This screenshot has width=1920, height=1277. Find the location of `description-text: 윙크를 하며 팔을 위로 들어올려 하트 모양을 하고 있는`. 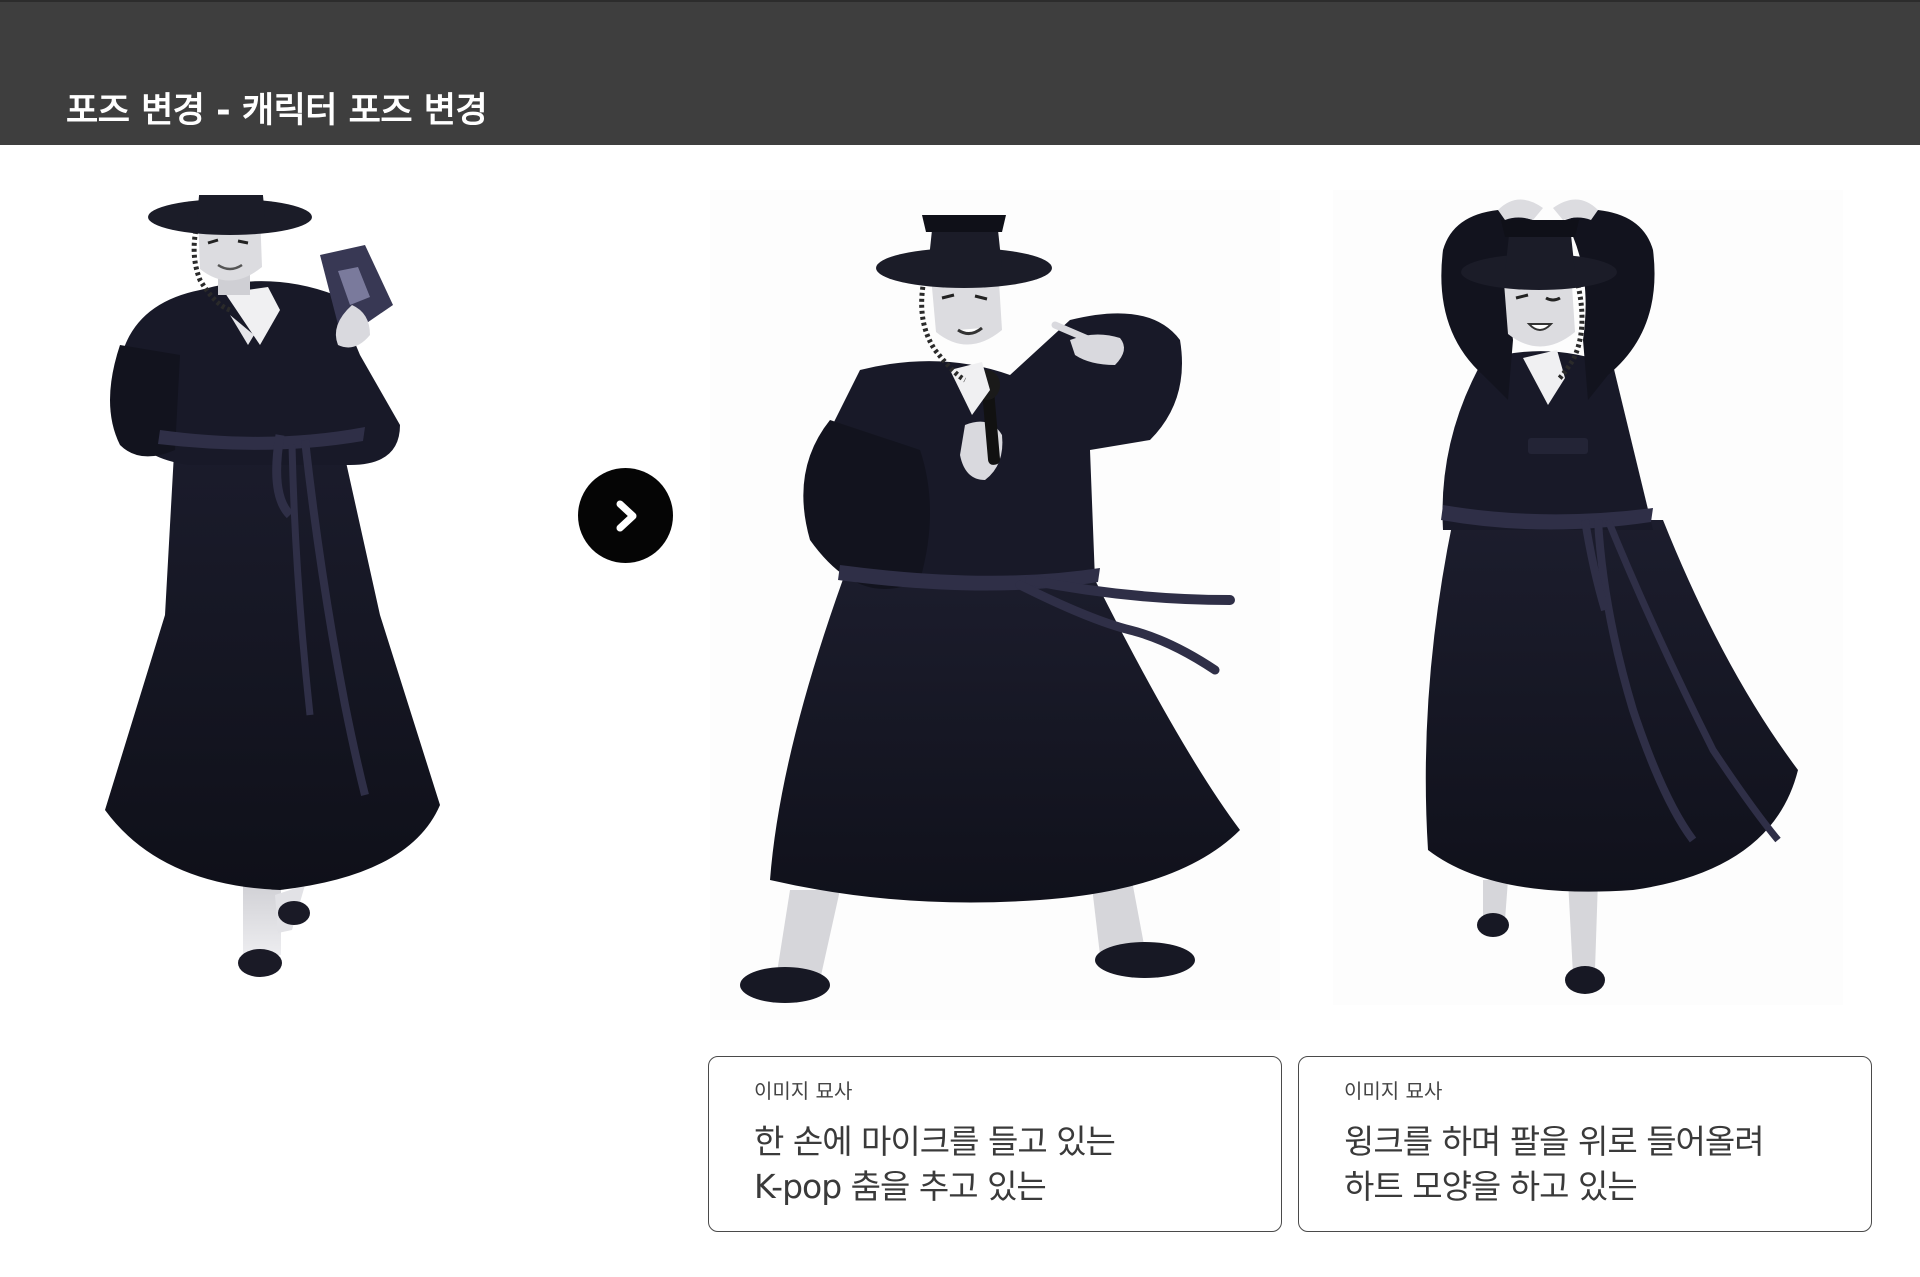

description-text: 윙크를 하며 팔을 위로 들어올려 하트 모양을 하고 있는 is located at coordinates (1599, 1164).